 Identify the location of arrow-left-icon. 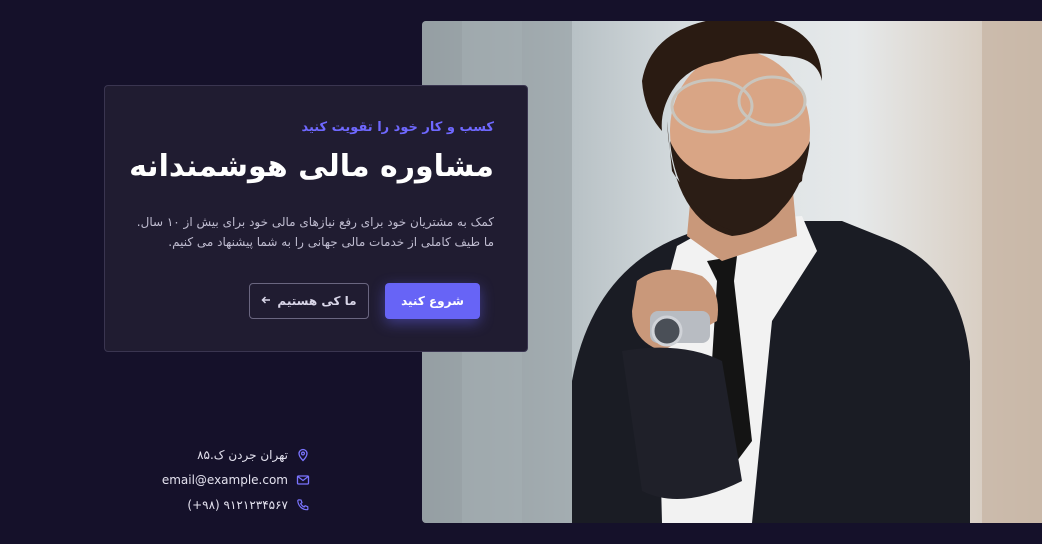
(266, 301).